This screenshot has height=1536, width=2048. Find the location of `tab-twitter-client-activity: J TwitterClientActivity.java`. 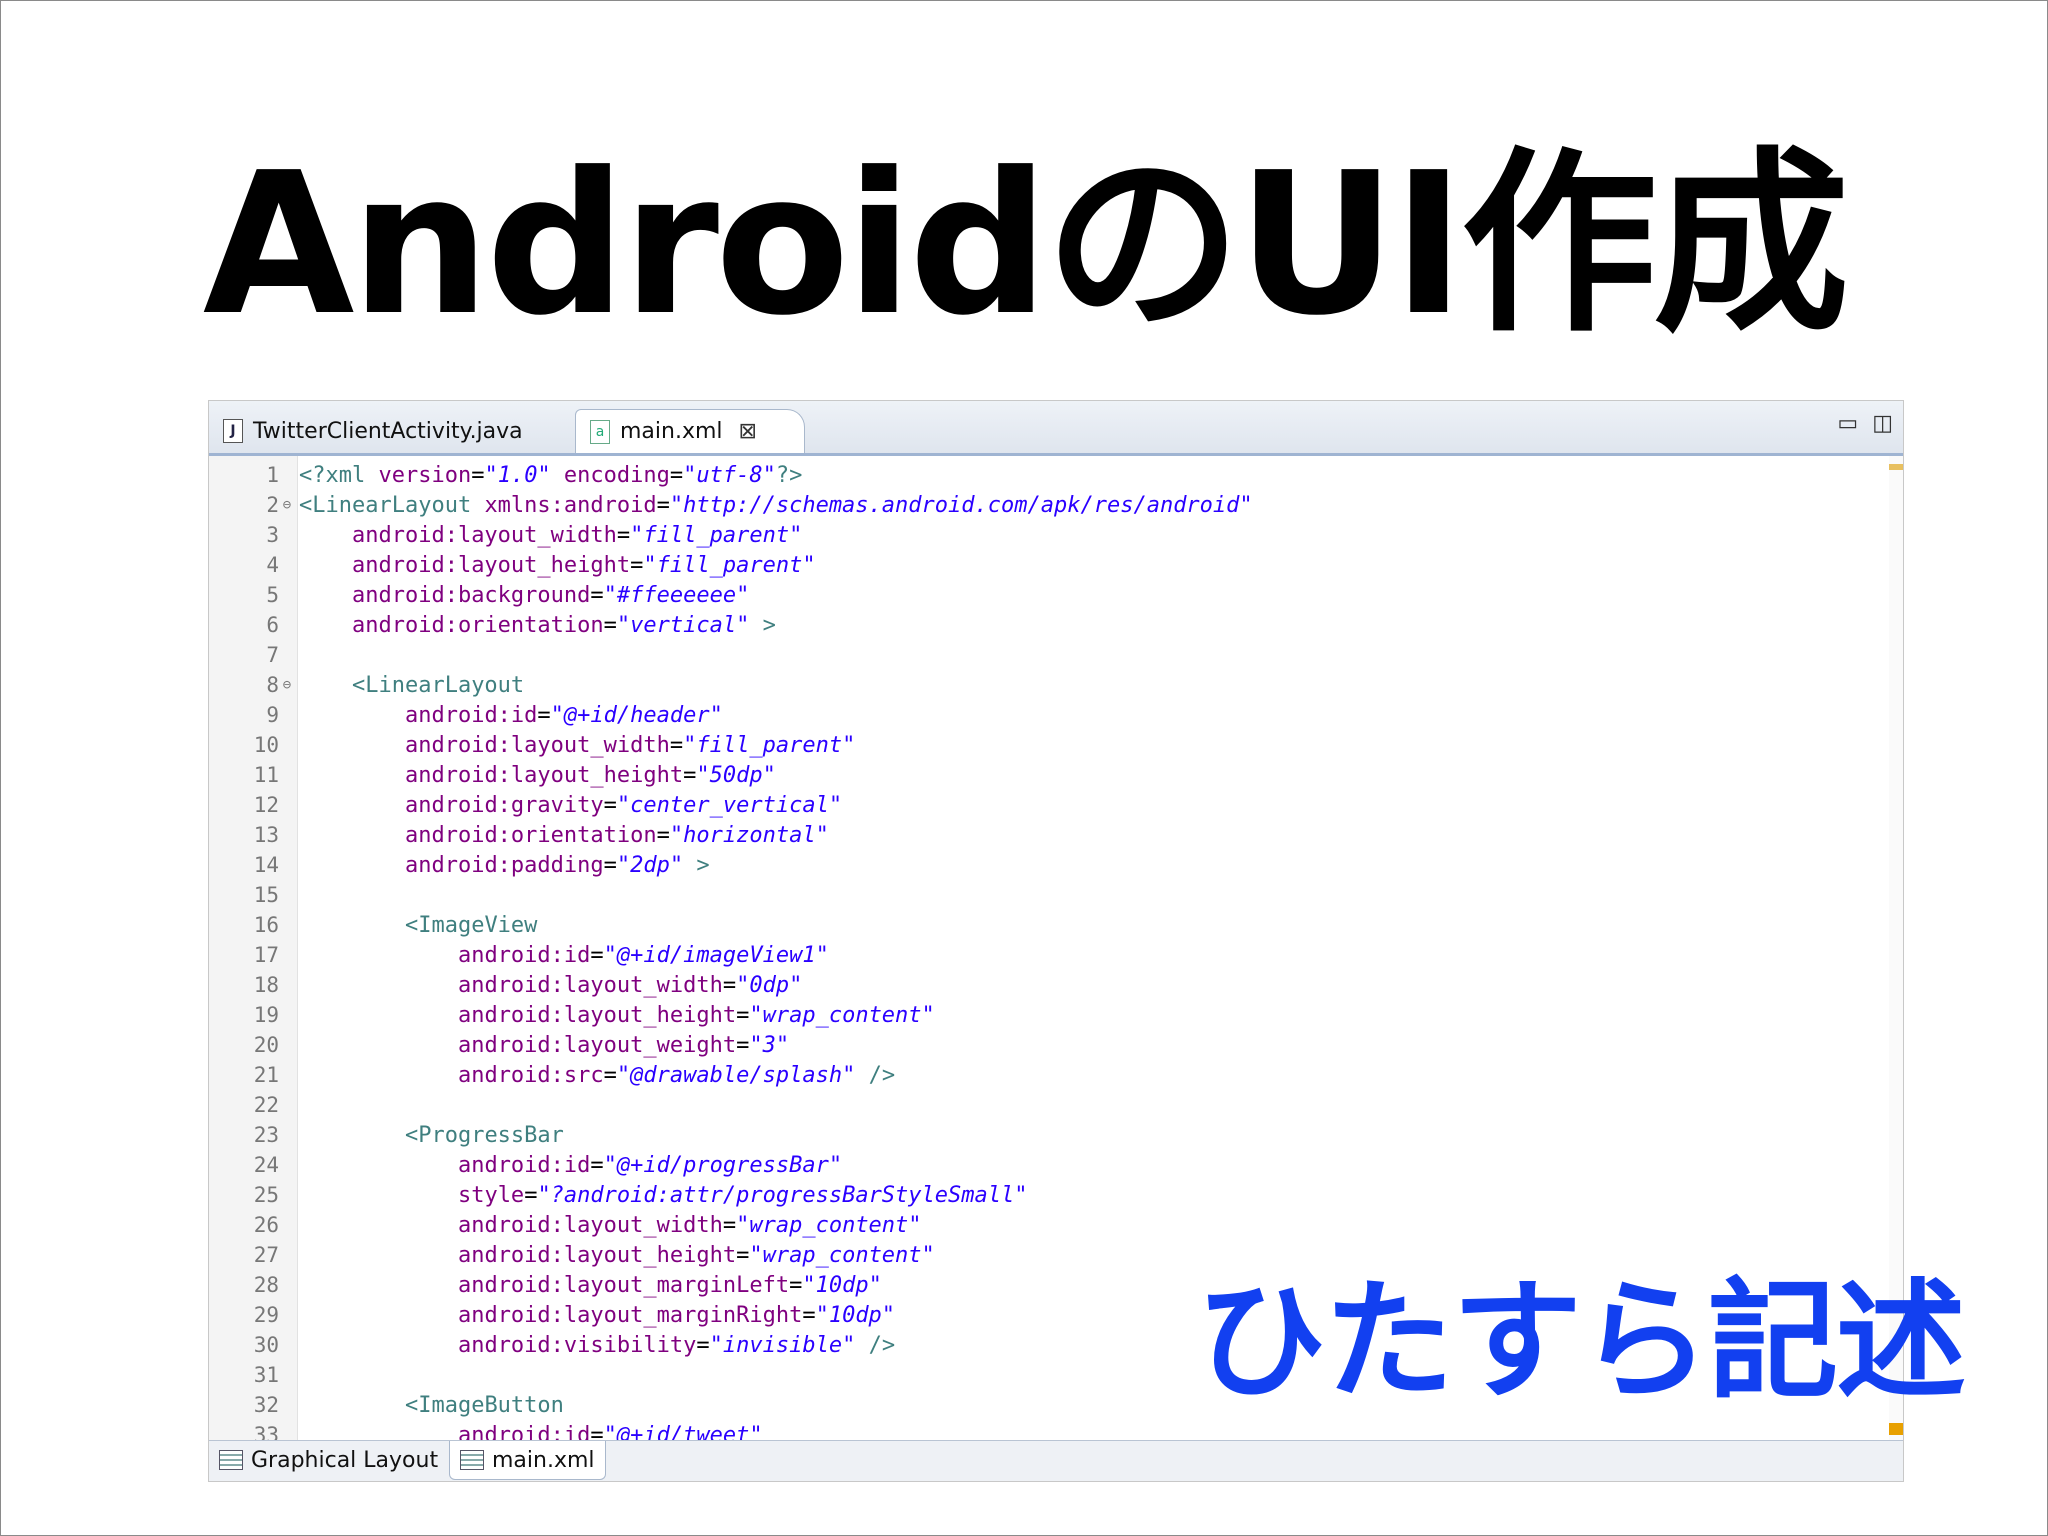

tab-twitter-client-activity: J TwitterClientActivity.java is located at coordinates (389, 431).